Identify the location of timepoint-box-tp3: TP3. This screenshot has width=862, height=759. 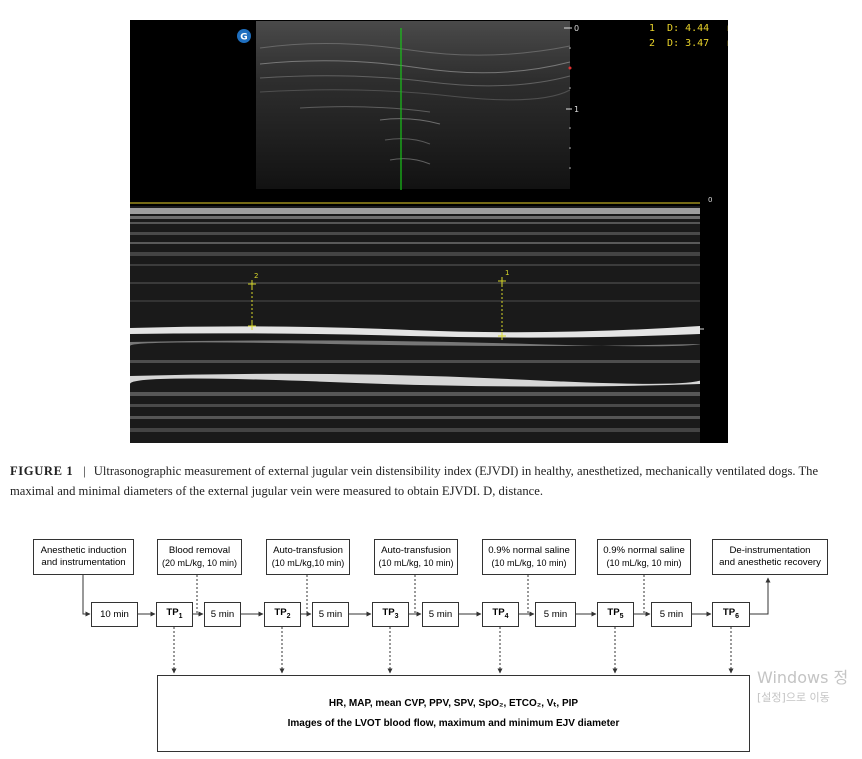
(390, 614).